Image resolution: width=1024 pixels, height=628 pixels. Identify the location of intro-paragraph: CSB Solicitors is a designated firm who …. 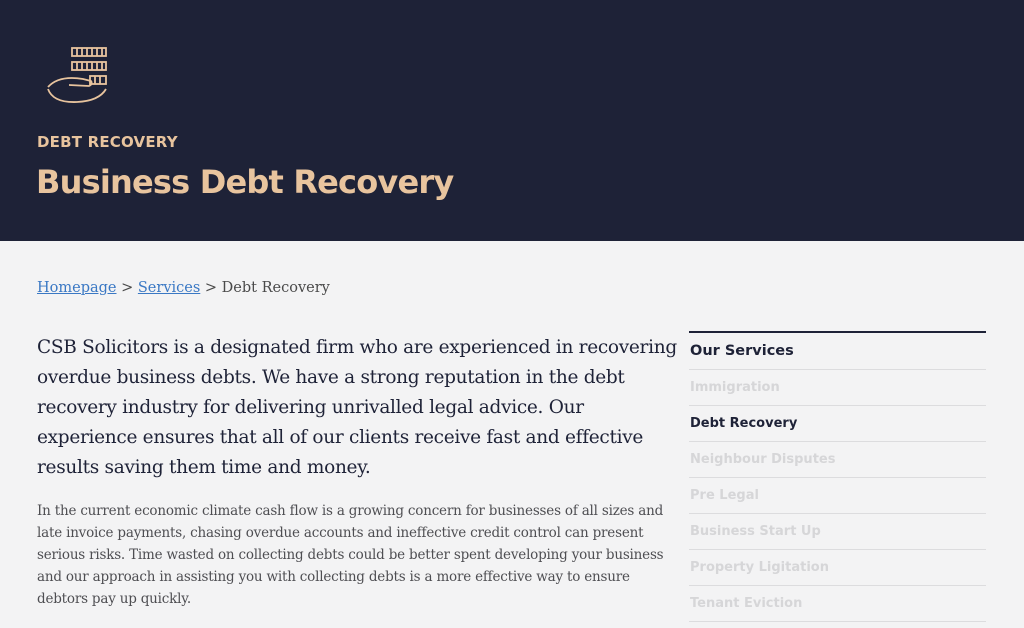
(357, 407).